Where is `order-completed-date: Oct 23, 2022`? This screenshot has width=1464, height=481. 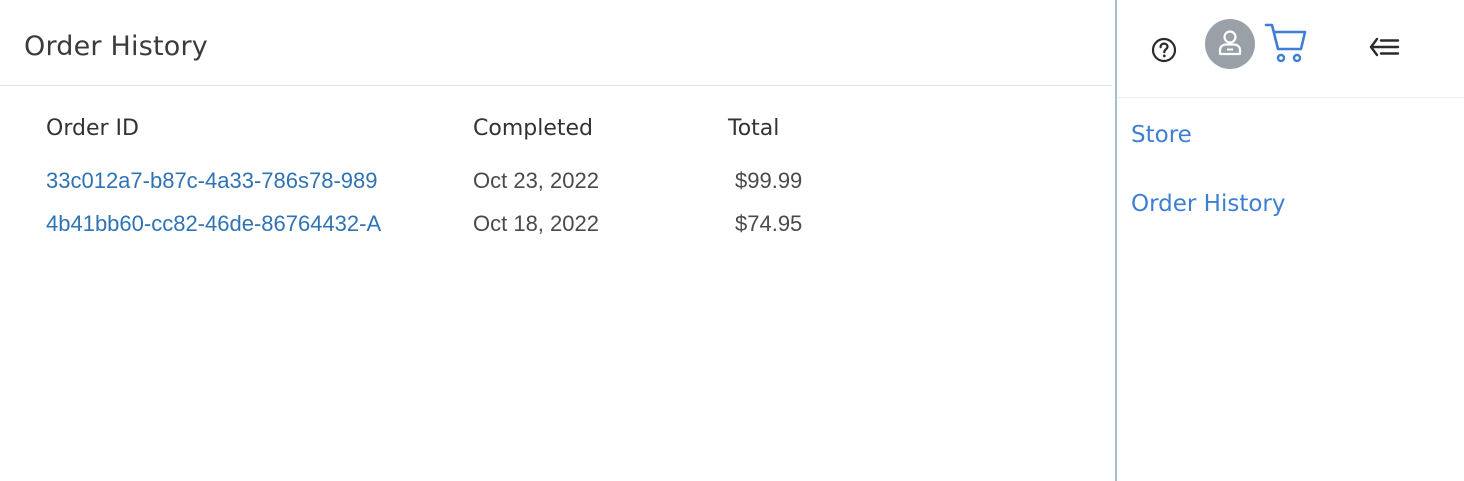 order-completed-date: Oct 23, 2022 is located at coordinates (536, 180).